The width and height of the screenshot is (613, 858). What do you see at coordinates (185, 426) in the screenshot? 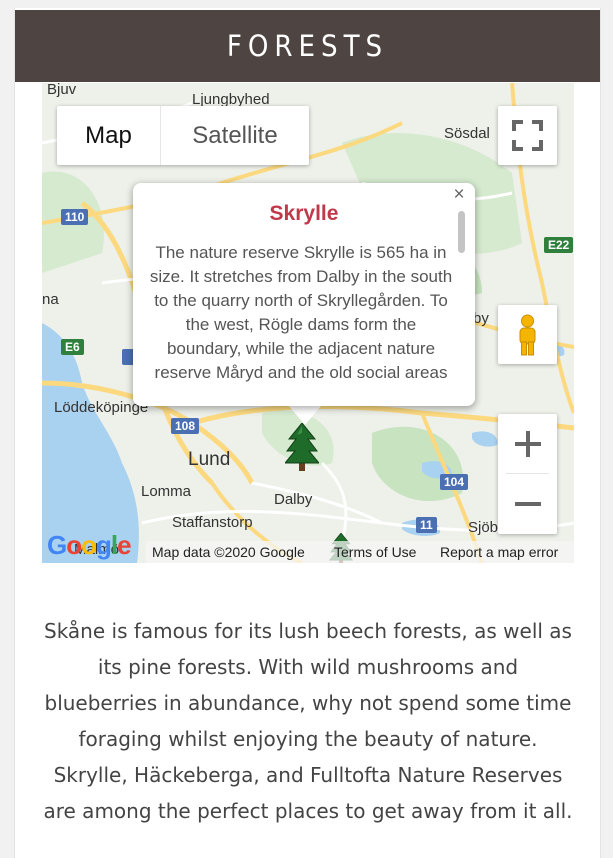
I see `road-shield-108: 108` at bounding box center [185, 426].